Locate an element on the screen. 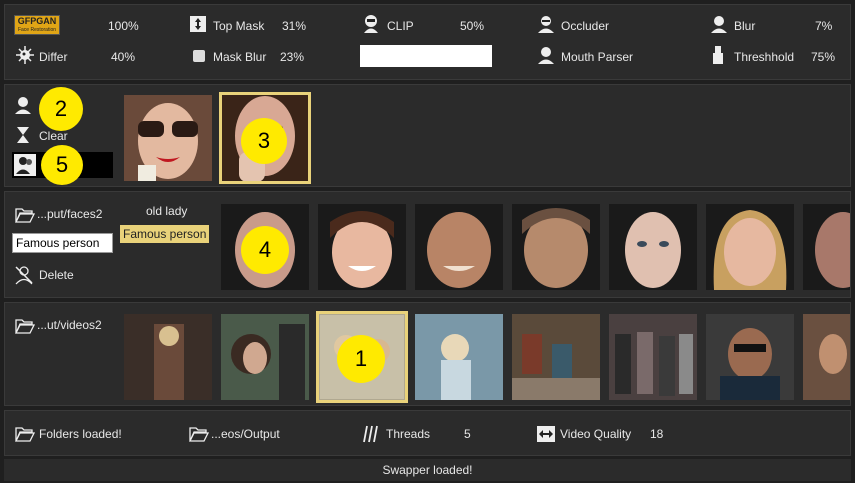 This screenshot has width=855, height=483. arrows-vertical-icon is located at coordinates (198, 25).